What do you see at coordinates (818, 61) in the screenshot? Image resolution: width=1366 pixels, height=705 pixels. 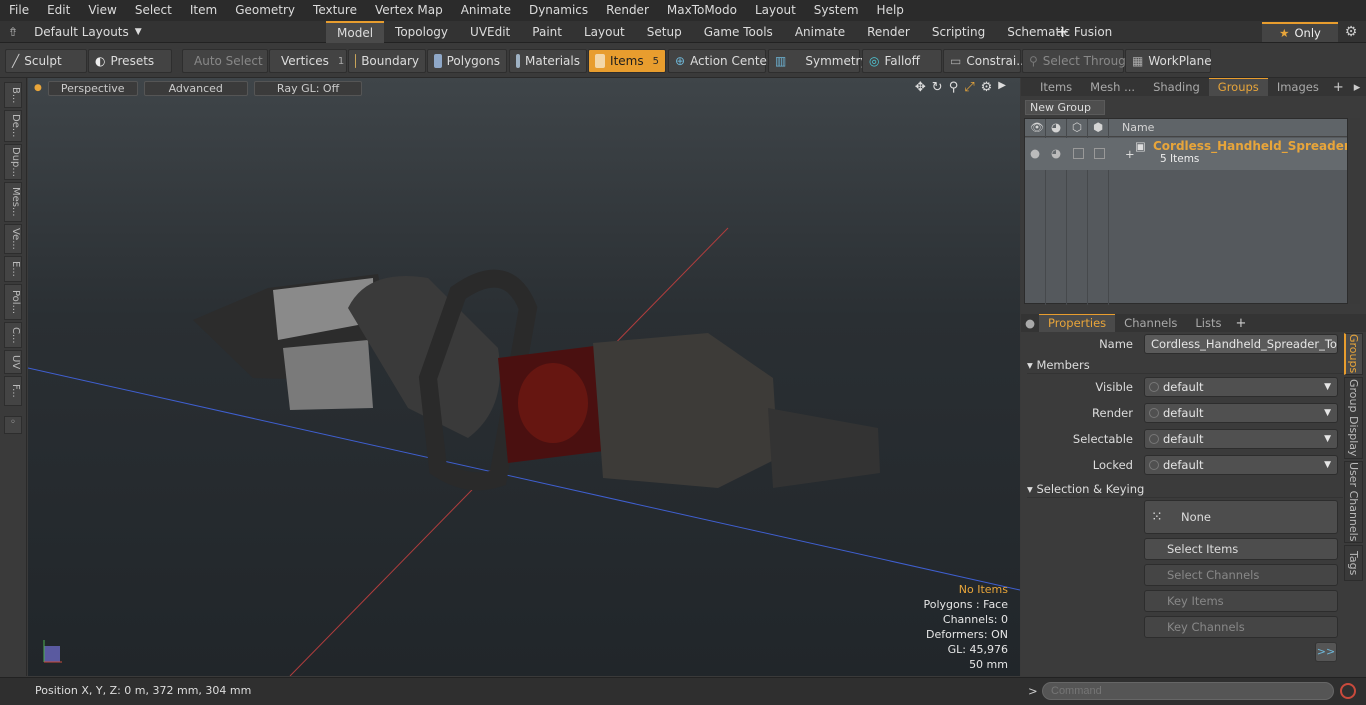 I see `symmetry-button: ▥ Symmetry` at bounding box center [818, 61].